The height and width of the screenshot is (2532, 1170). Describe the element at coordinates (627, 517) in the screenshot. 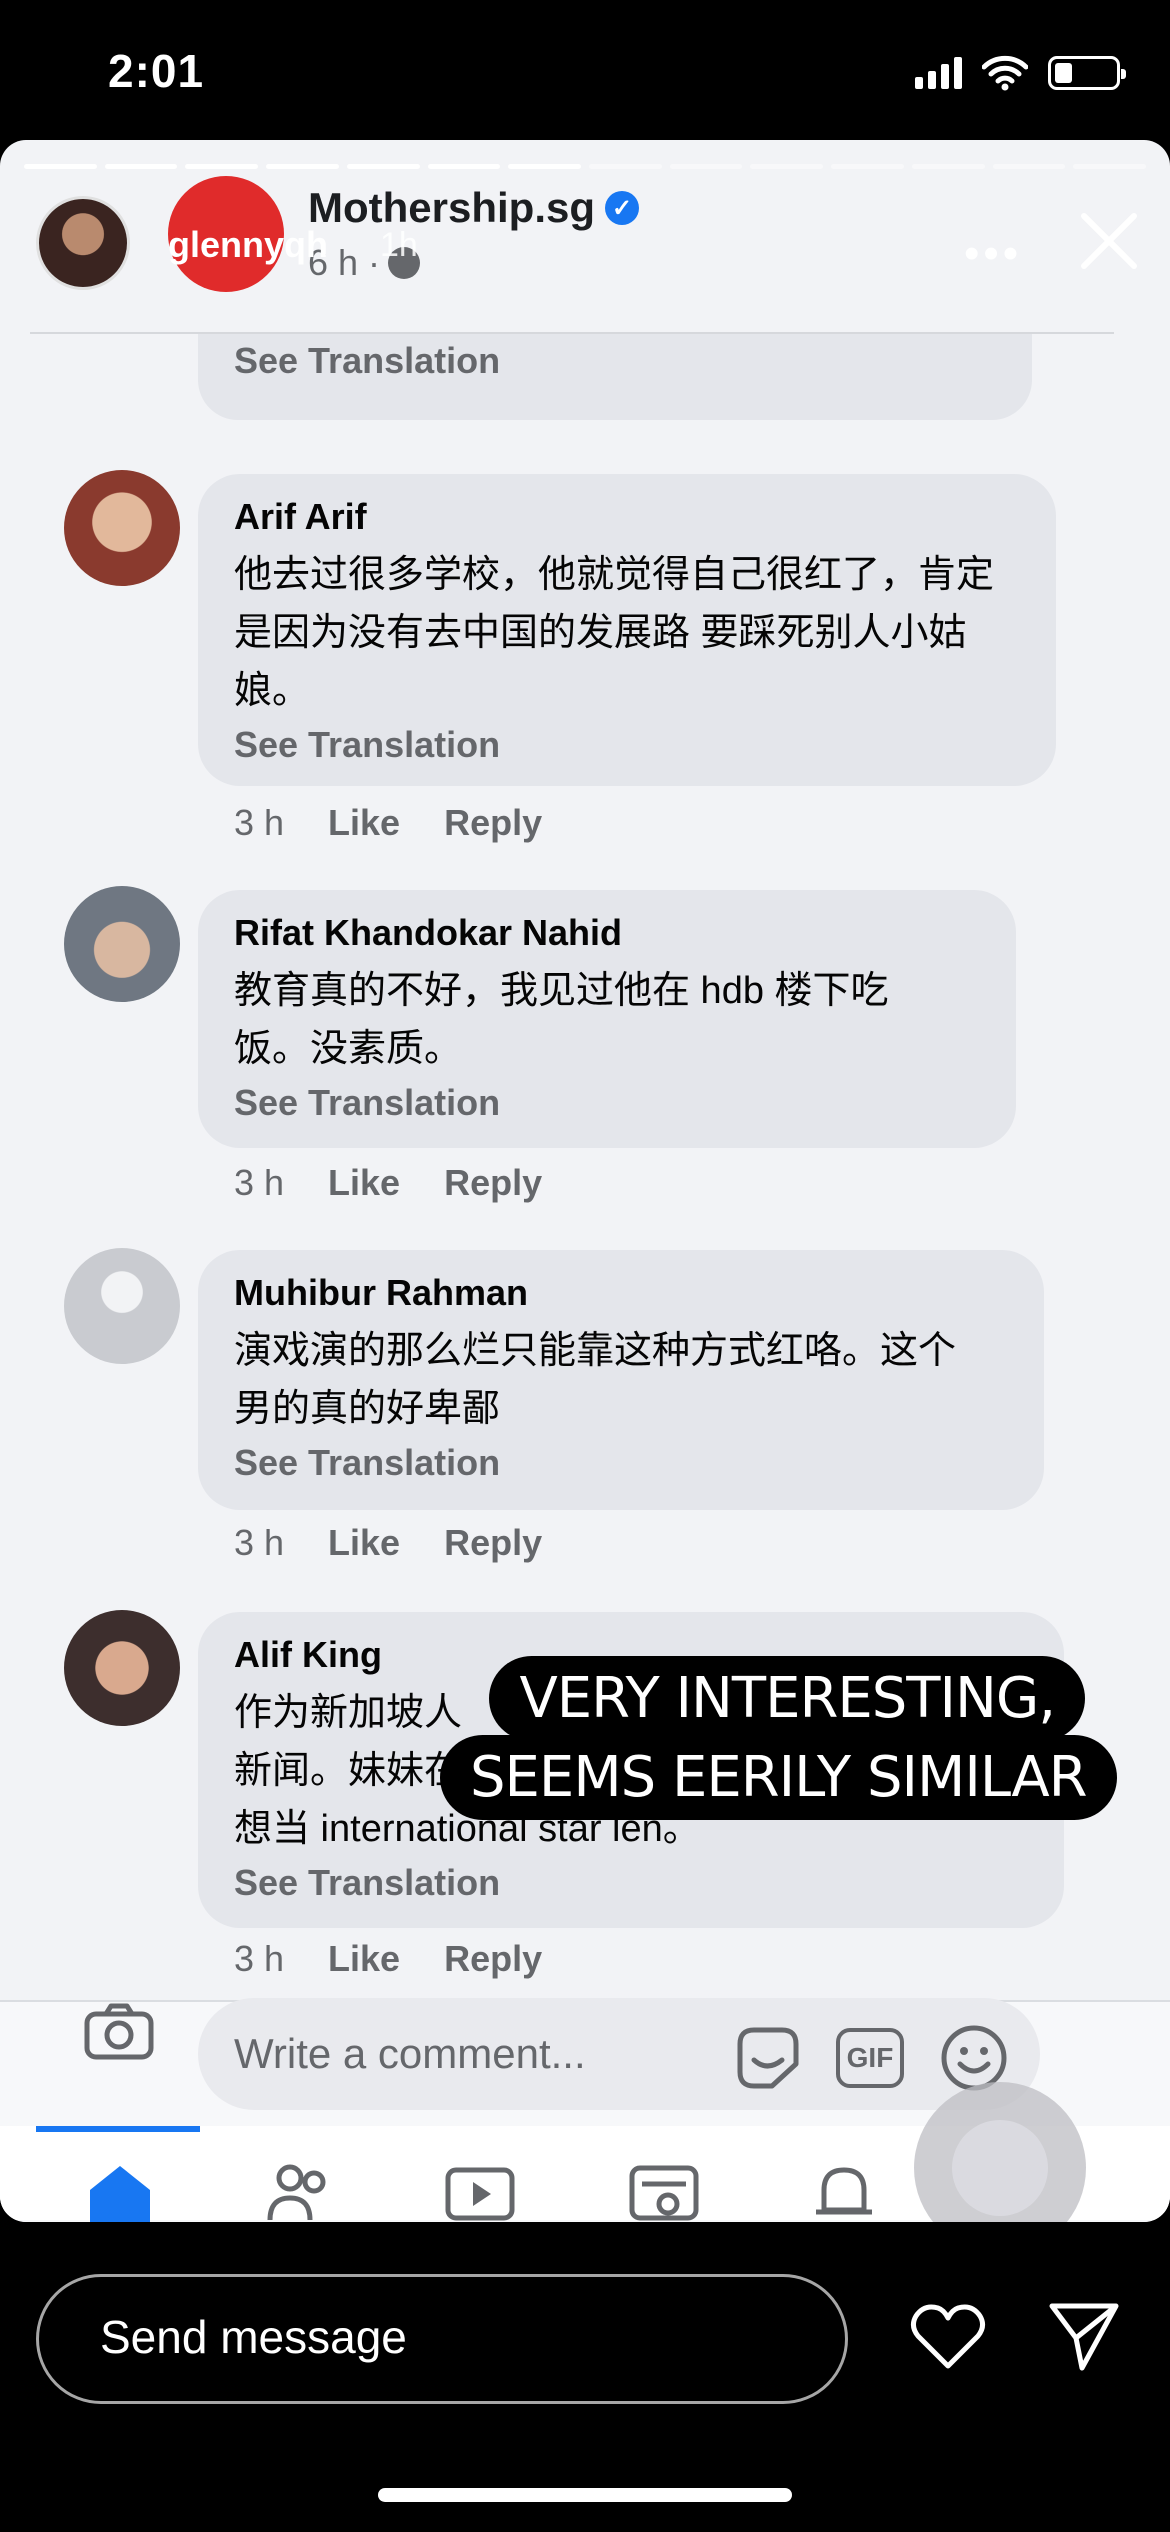

I see `commenter-name: Arif Arif` at that location.